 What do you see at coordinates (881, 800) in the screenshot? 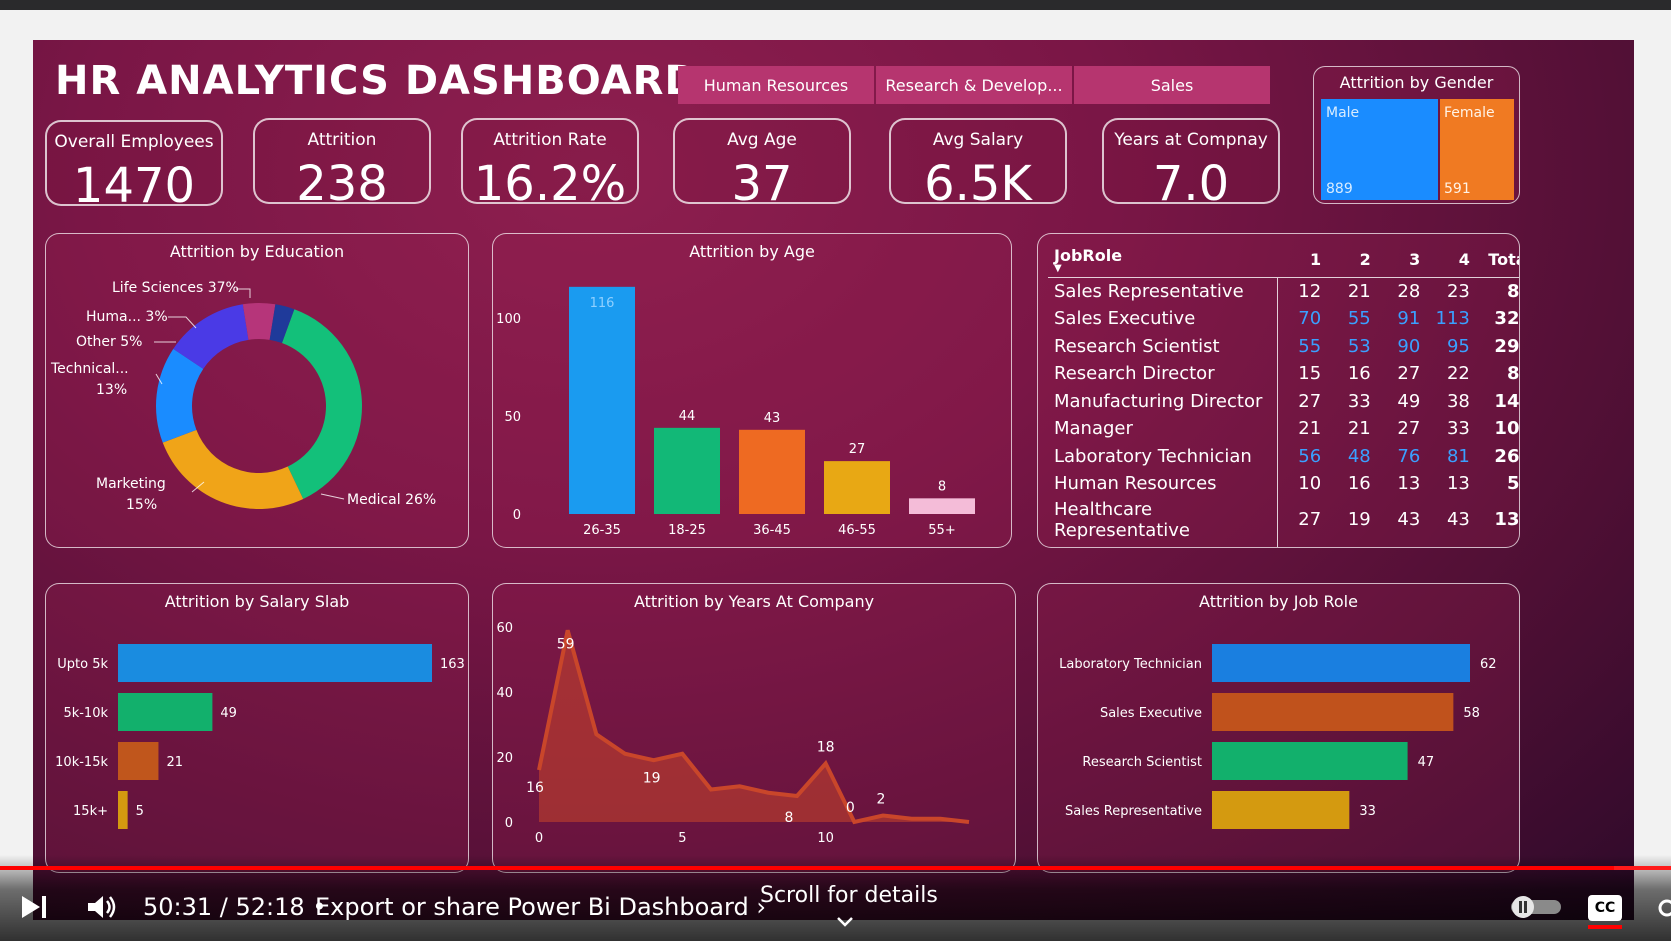
I see `years-point-label: 2` at bounding box center [881, 800].